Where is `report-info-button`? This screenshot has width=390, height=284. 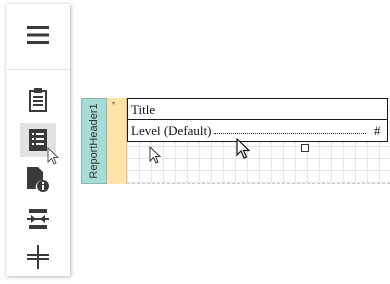 report-info-button is located at coordinates (38, 180).